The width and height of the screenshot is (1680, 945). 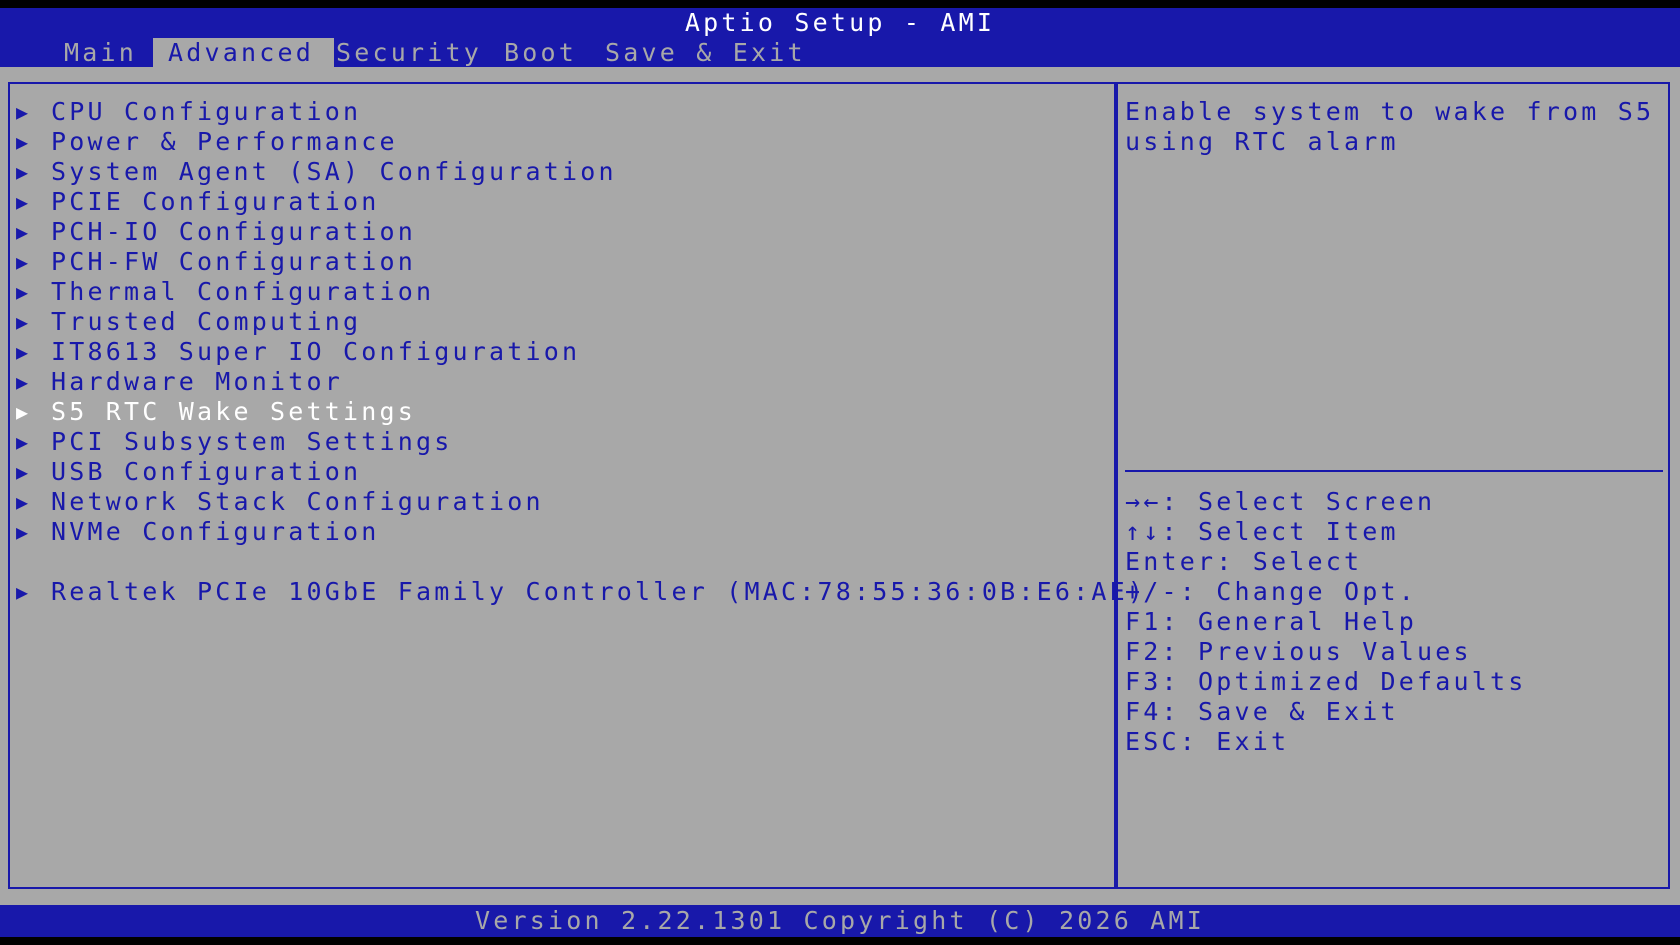 I want to click on key-select-item: ↑↓: Select Item, so click(x=1262, y=531).